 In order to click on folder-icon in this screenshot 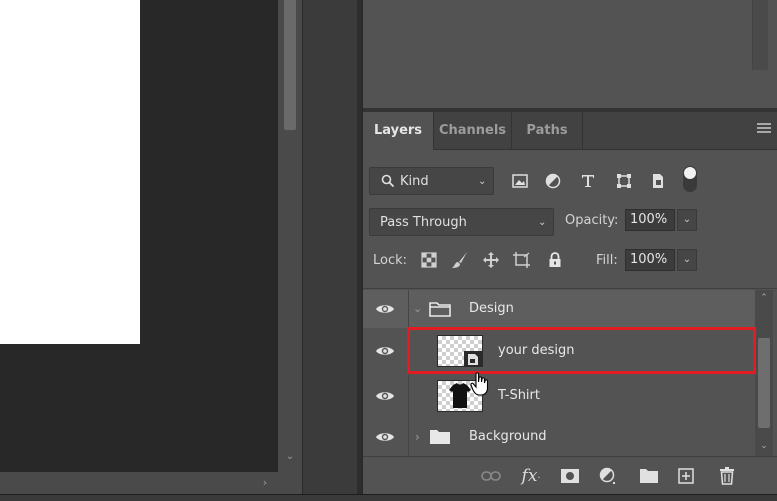, I will do `click(440, 437)`.